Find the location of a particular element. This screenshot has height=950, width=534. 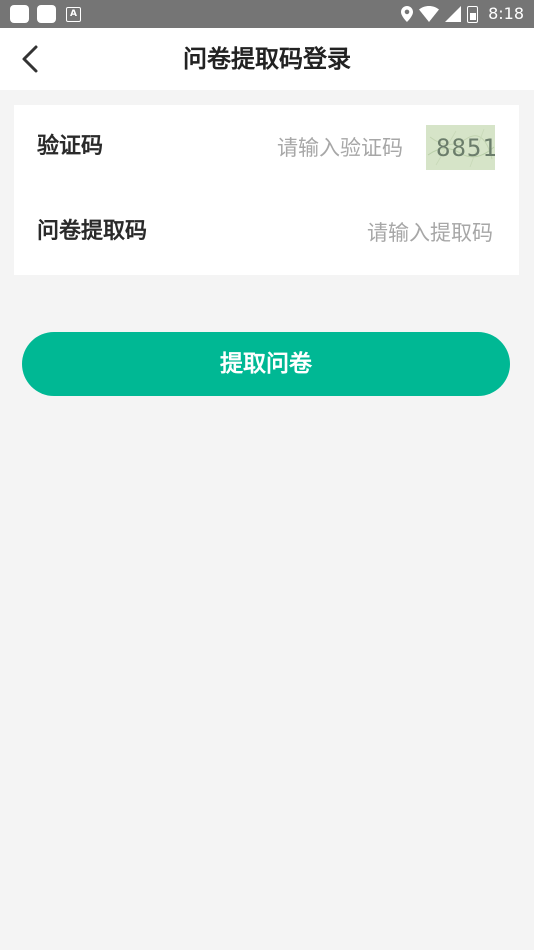

page-title: 问卷提取码登录 is located at coordinates (267, 59).